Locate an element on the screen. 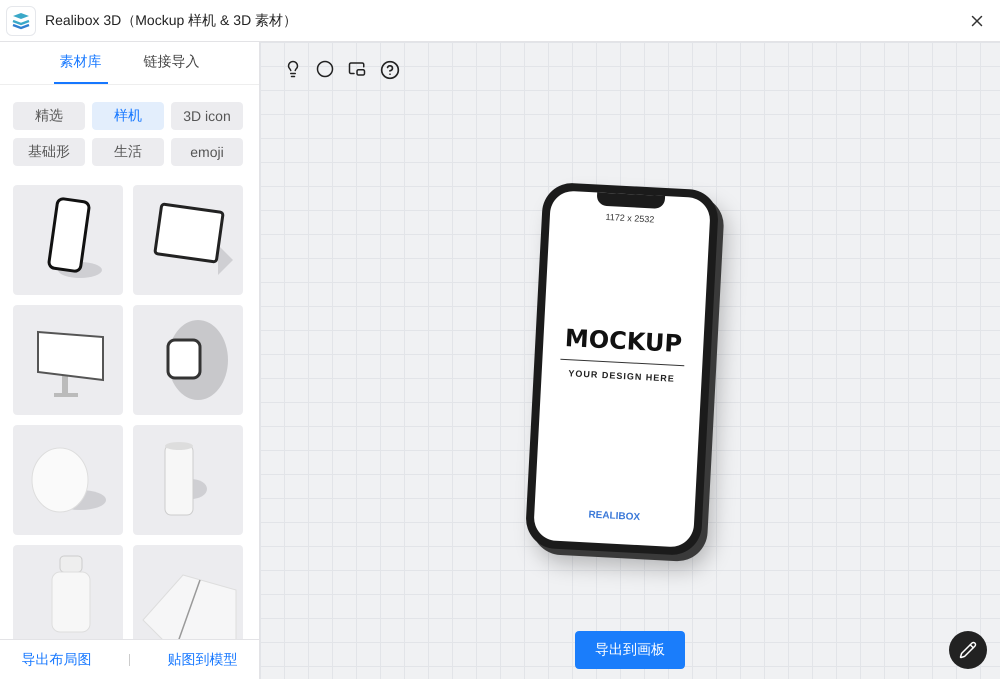  edit-button is located at coordinates (968, 650).